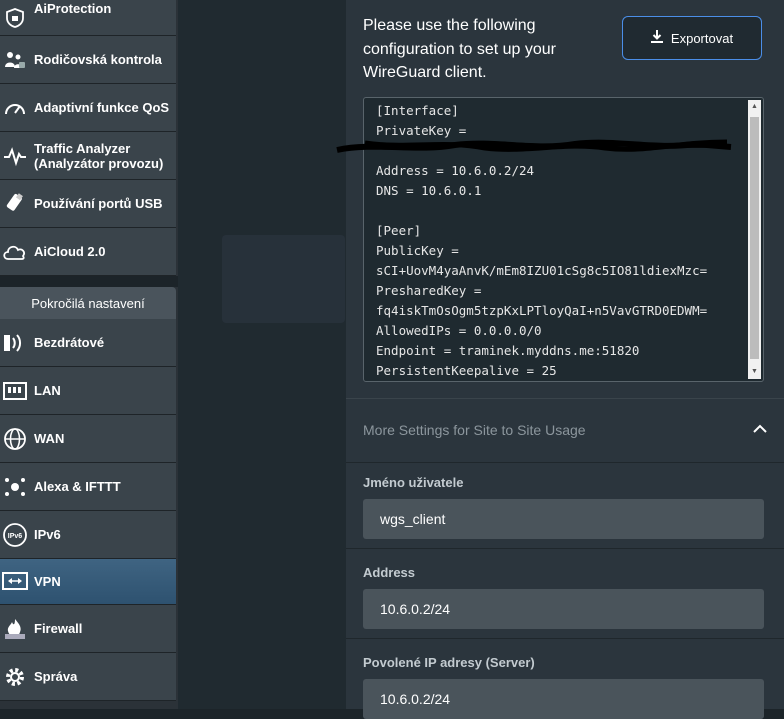 The image size is (784, 719). Describe the element at coordinates (15, 677) in the screenshot. I see `gear-icon` at that location.